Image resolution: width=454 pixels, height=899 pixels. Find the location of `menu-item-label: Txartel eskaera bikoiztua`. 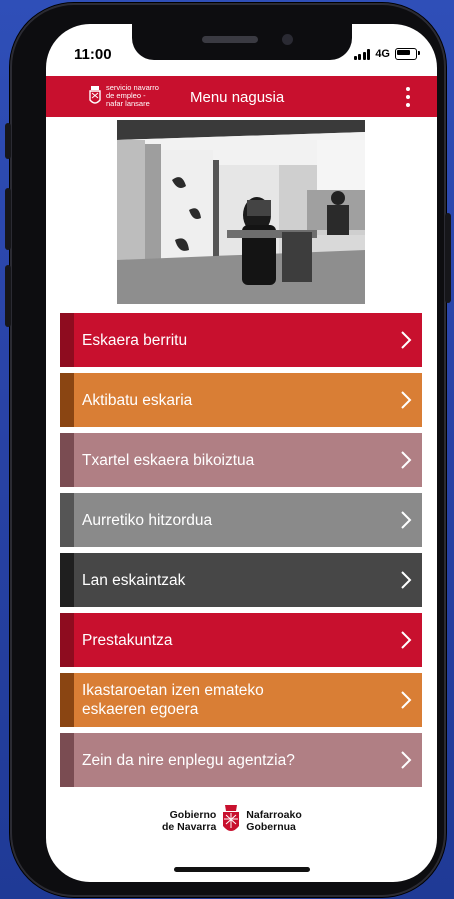

menu-item-label: Txartel eskaera bikoiztua is located at coordinates (168, 460).